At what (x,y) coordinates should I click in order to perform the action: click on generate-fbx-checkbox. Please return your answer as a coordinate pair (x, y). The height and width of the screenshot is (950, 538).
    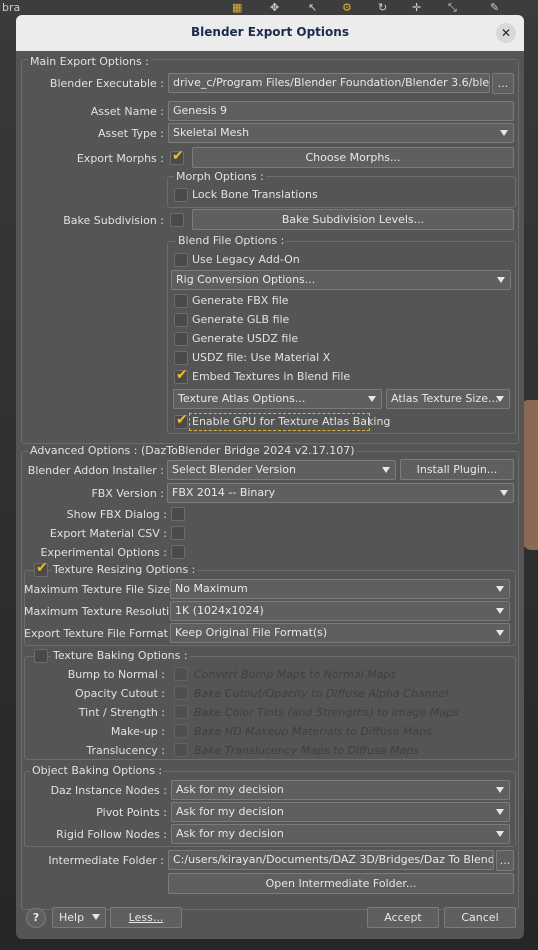
    Looking at the image, I should click on (181, 301).